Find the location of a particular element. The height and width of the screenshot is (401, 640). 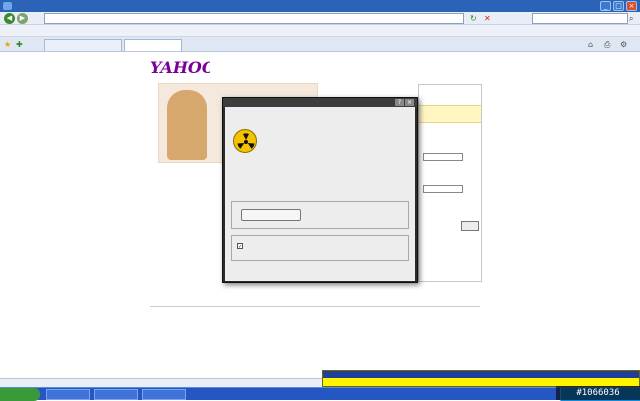

dialog-body: ✓ is located at coordinates (320, 194).